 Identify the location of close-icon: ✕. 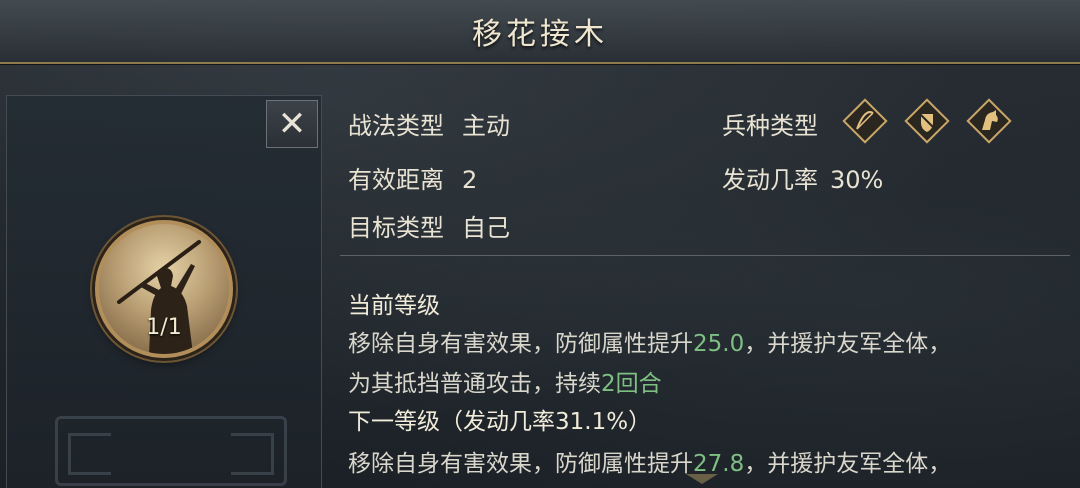
(292, 124).